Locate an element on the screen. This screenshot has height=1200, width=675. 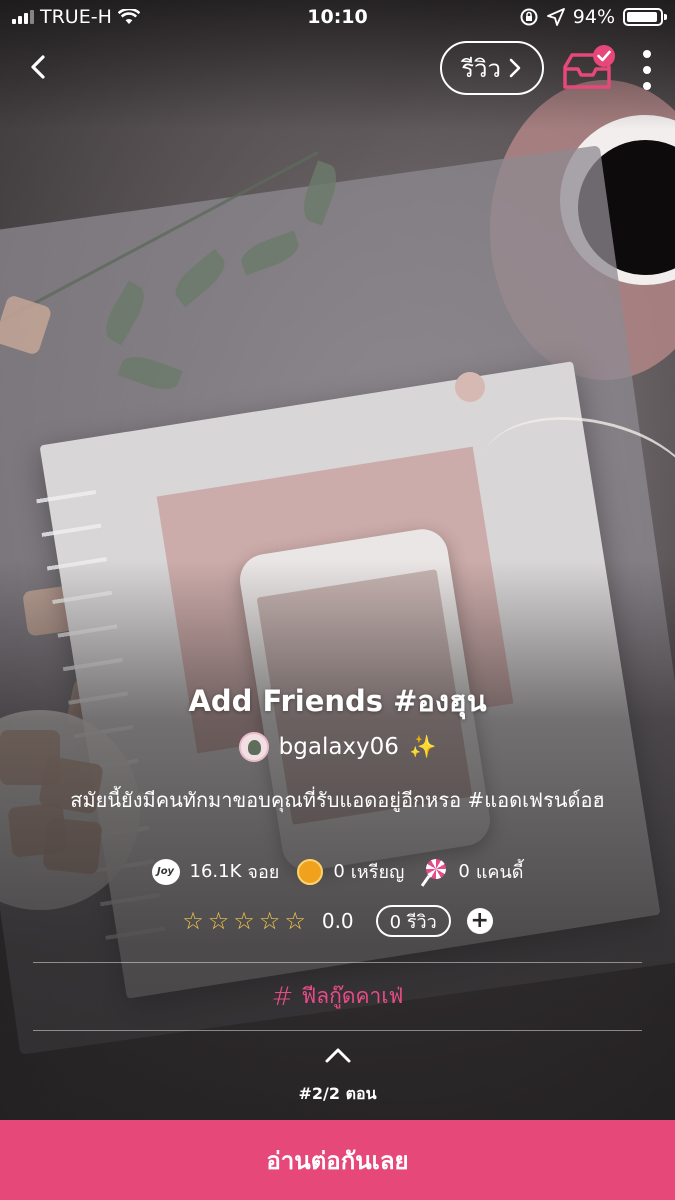
story-title: Add Friends #องฮุน is located at coordinates (337, 701).